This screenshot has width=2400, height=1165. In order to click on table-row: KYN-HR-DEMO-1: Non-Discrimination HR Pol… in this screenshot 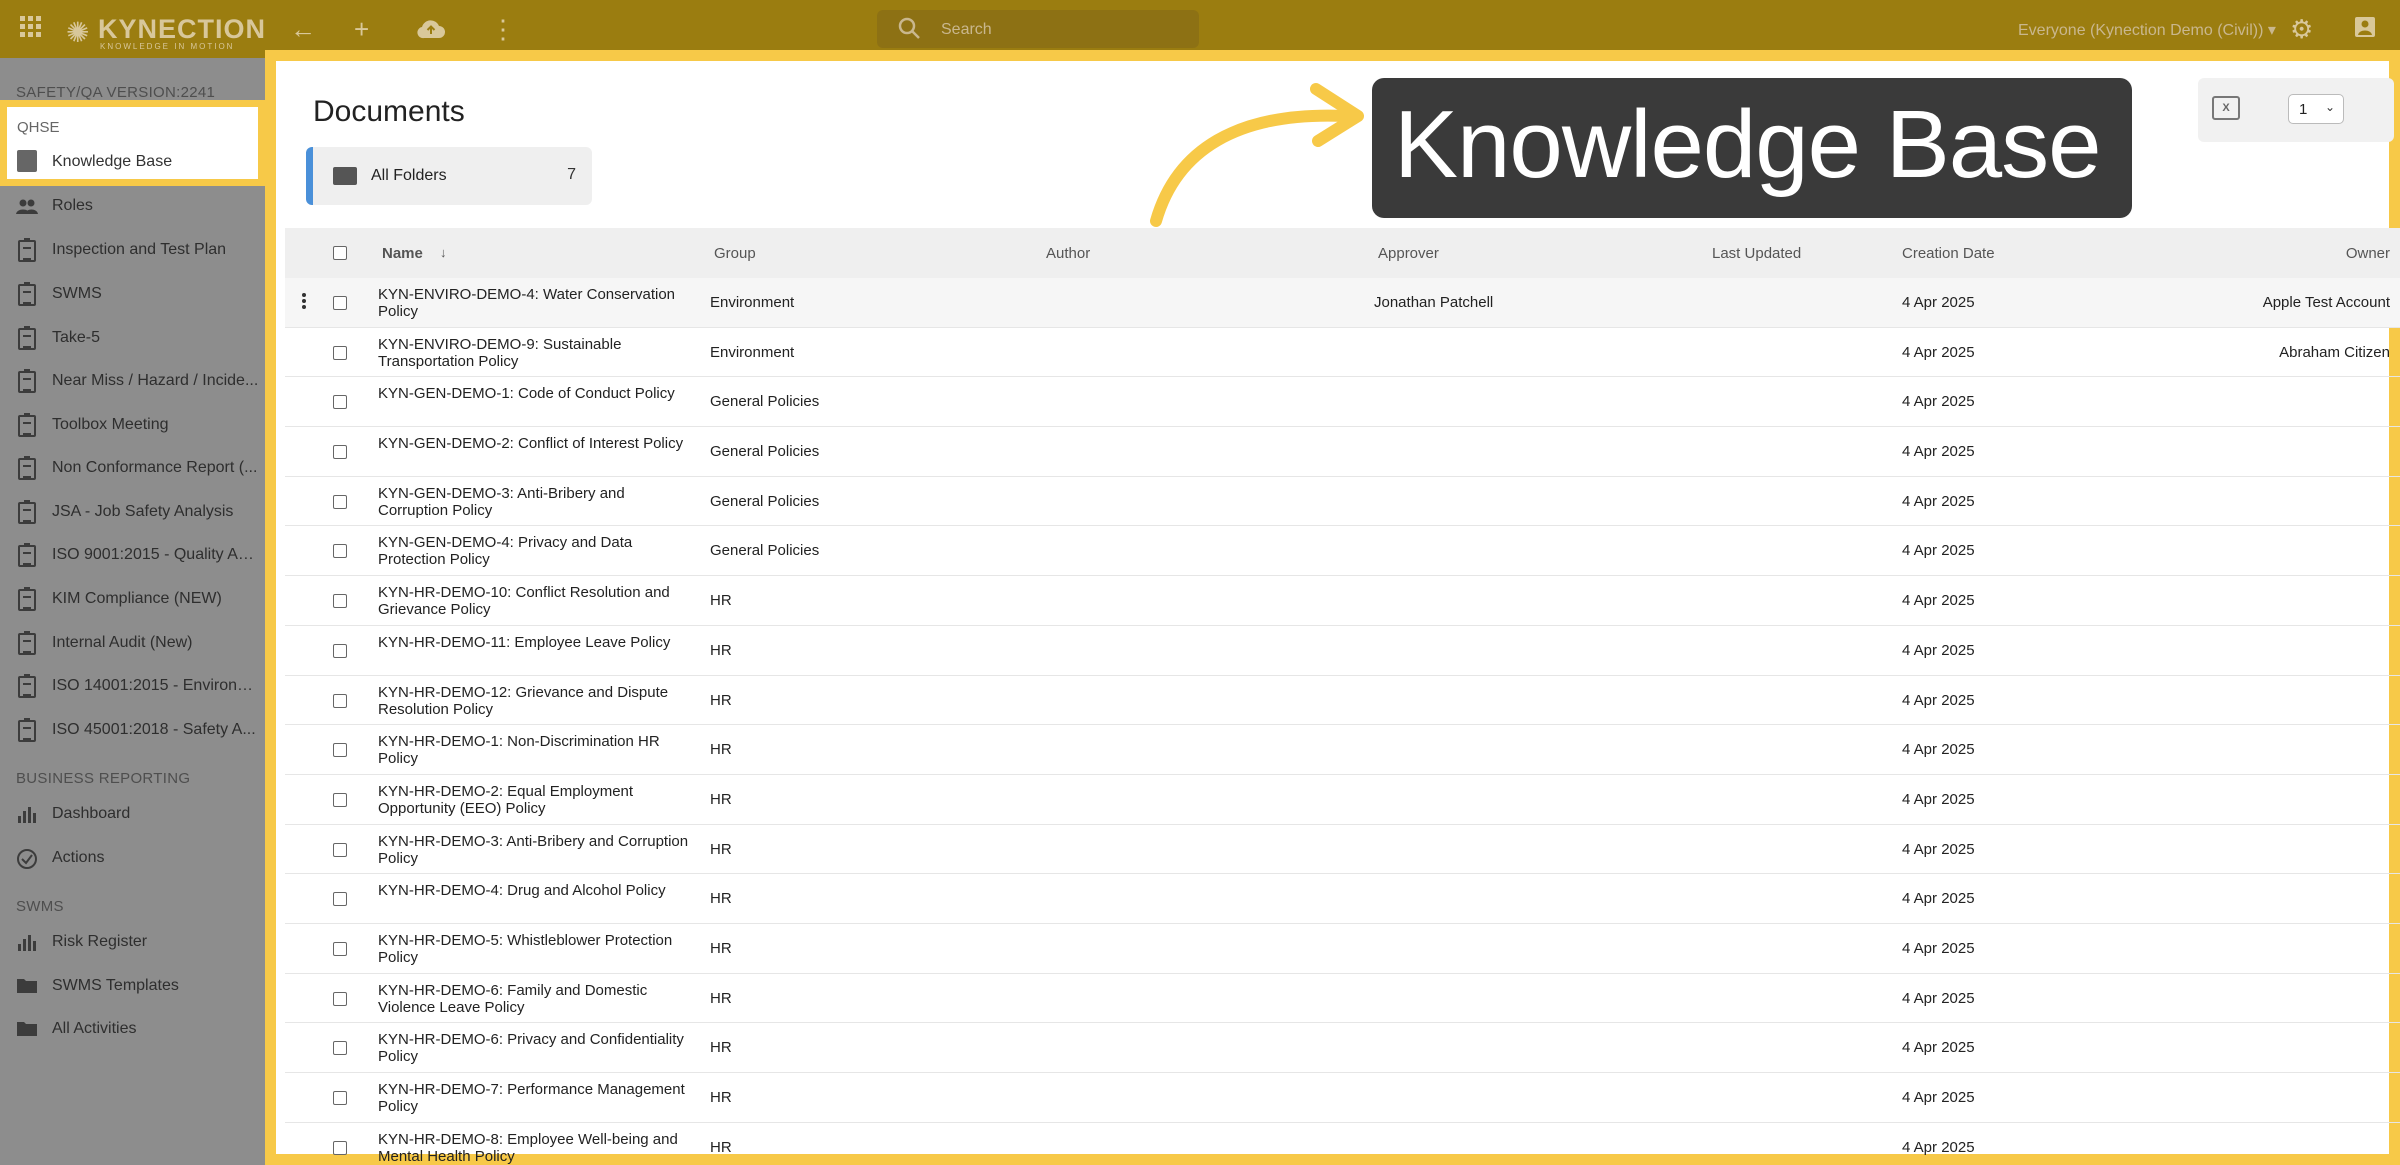, I will do `click(1342, 750)`.